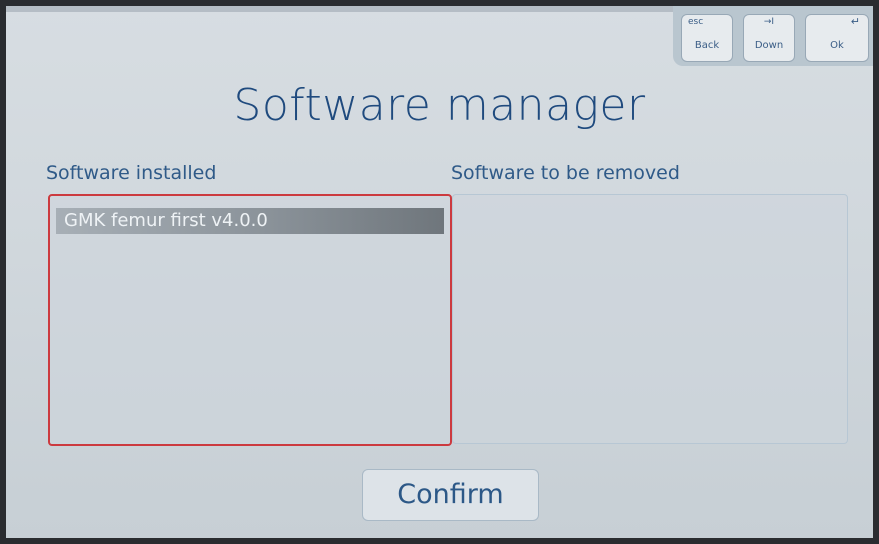  I want to click on softkey-panel: esc Back →I Down ↵ Ok, so click(773, 36).